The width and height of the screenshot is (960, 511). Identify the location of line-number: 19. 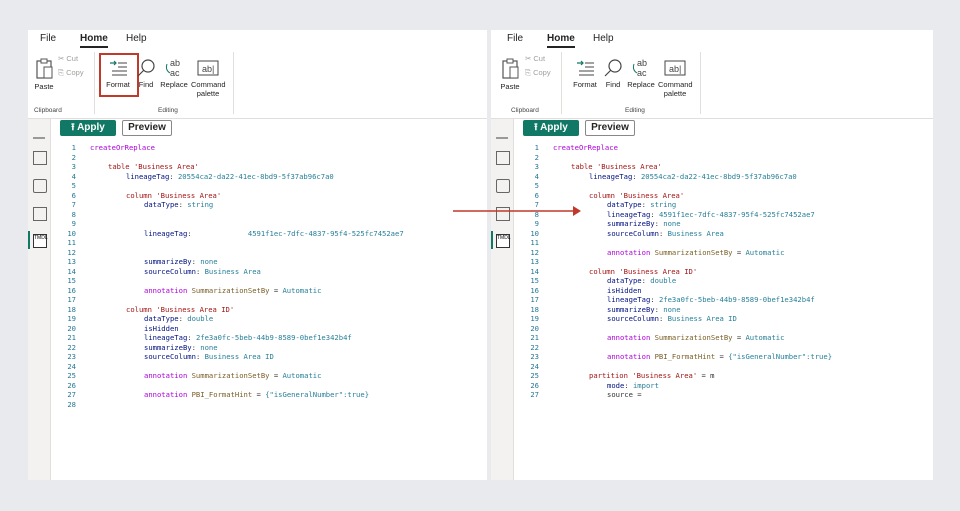
(534, 318).